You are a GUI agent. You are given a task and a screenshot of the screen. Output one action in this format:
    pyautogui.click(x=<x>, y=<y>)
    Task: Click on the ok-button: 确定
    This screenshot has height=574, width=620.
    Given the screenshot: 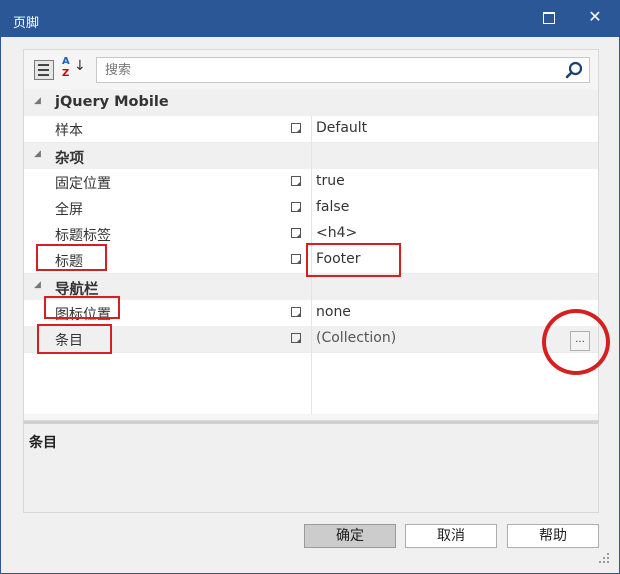 What is the action you would take?
    pyautogui.click(x=350, y=536)
    